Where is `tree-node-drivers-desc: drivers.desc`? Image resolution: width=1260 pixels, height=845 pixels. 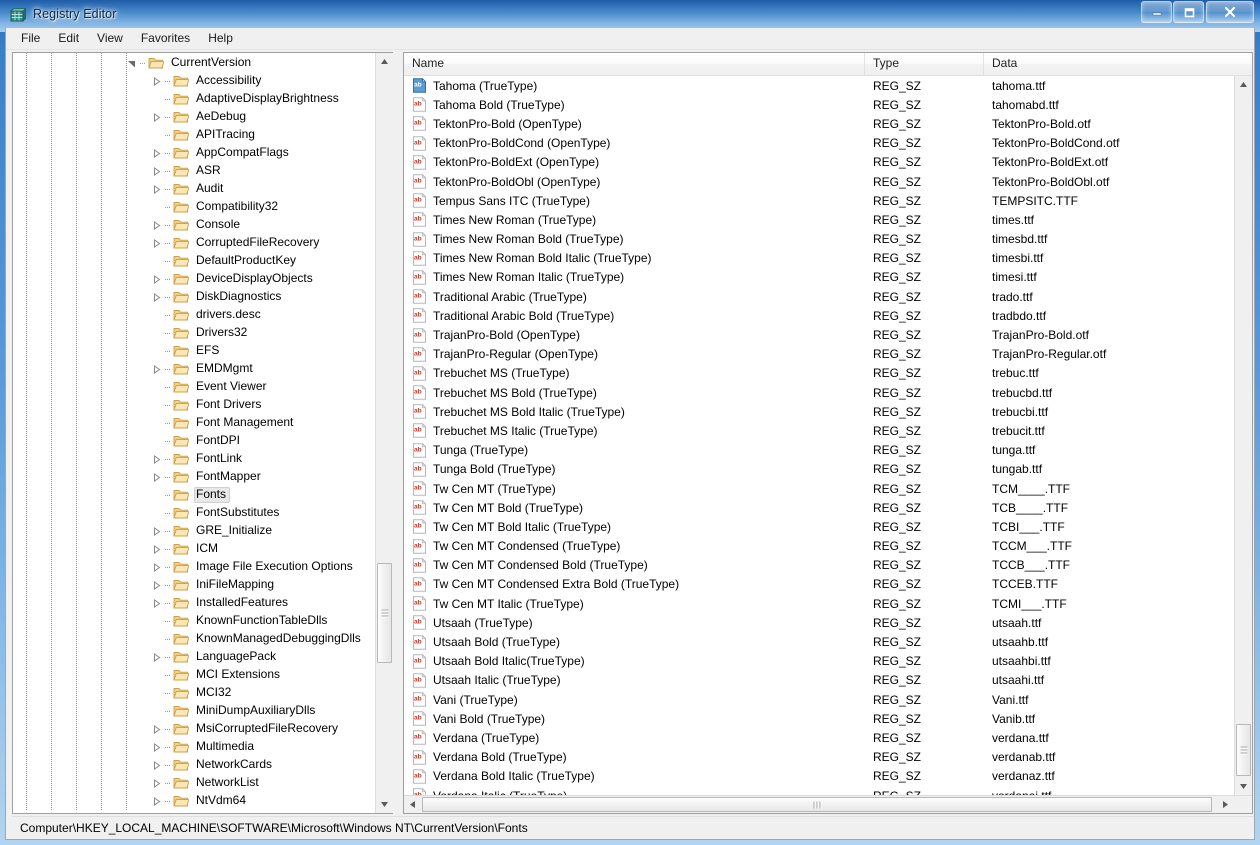 tree-node-drivers-desc: drivers.desc is located at coordinates (194, 315).